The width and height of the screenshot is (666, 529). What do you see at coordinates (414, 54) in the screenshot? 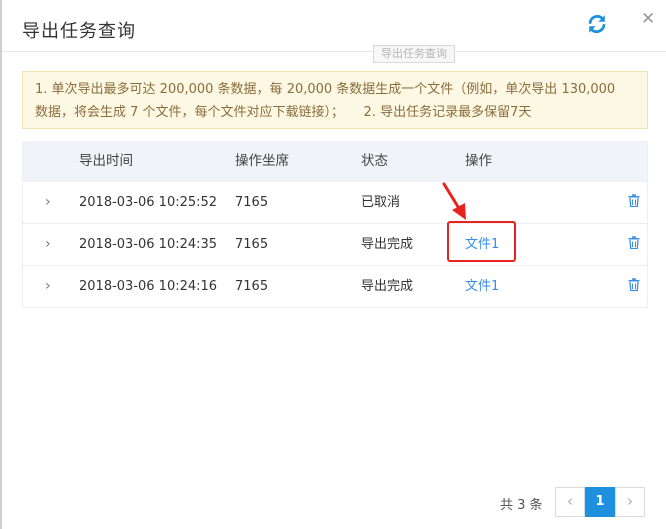
I see `watermark-label: 导出任务查询` at bounding box center [414, 54].